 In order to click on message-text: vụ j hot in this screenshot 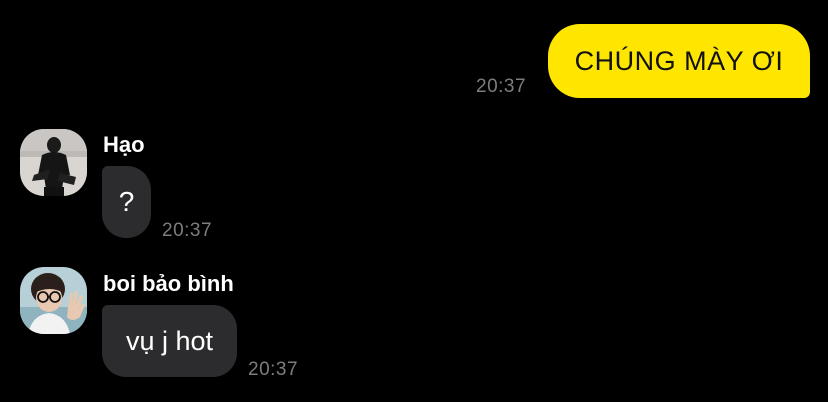, I will do `click(169, 340)`.